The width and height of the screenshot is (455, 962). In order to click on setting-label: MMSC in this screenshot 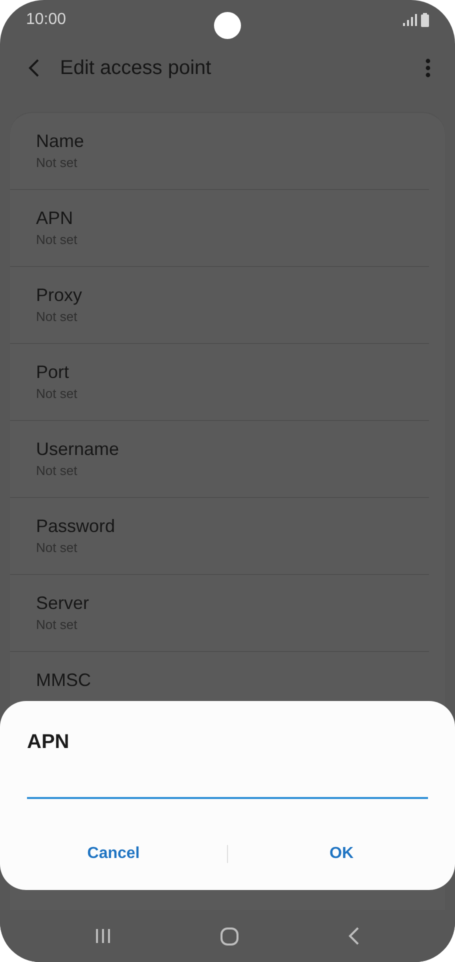, I will do `click(63, 680)`.